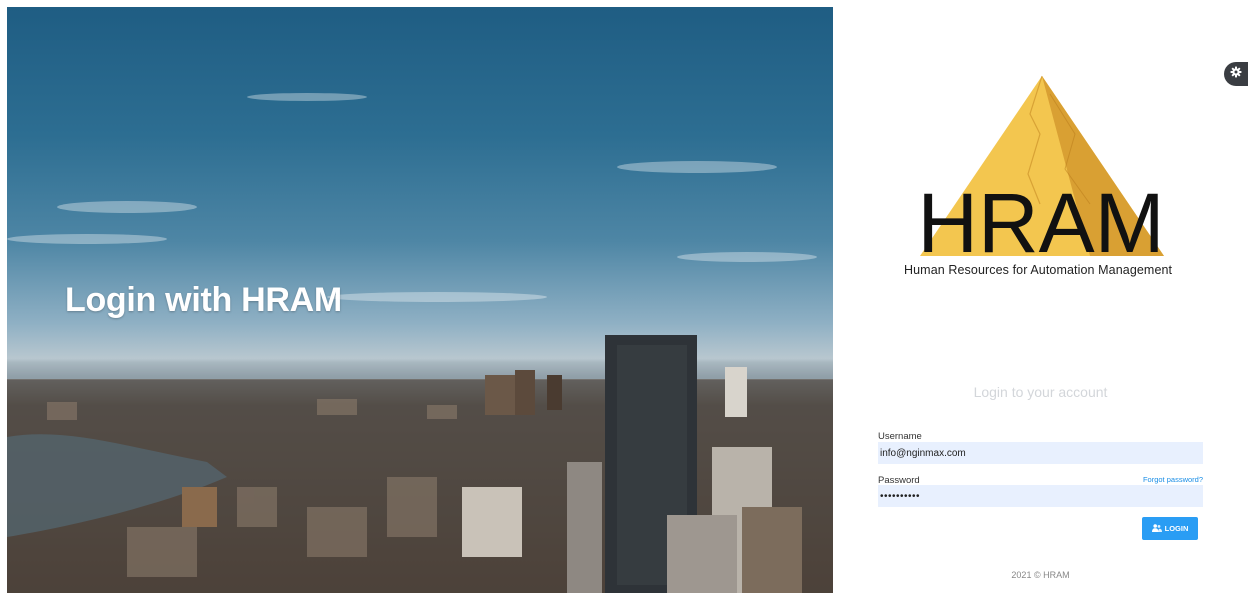  Describe the element at coordinates (1040, 220) in the screenshot. I see `logo-wordmark: HRAM` at that location.